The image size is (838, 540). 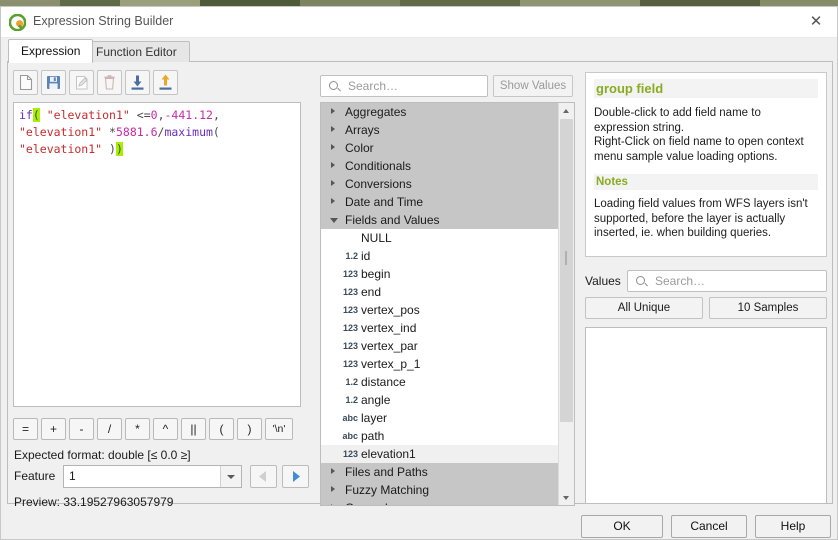 I want to click on help-button: Help, so click(x=793, y=526).